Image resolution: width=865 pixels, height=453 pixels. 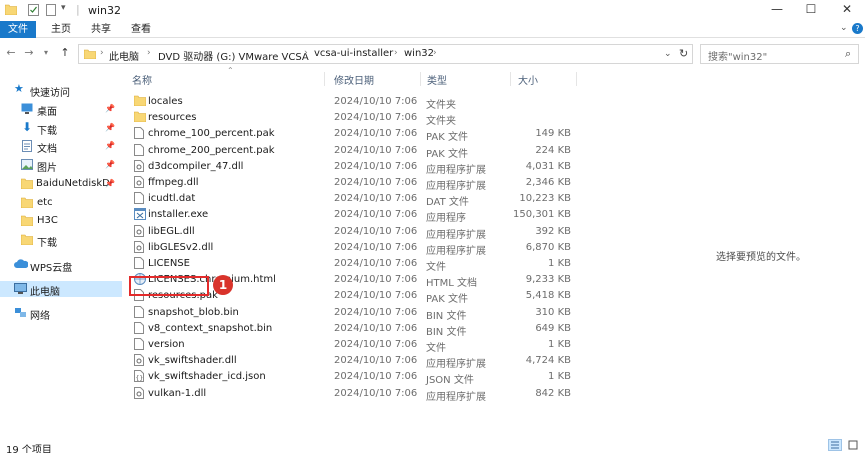 What do you see at coordinates (61, 313) in the screenshot?
I see `nav-network: 网络` at bounding box center [61, 313].